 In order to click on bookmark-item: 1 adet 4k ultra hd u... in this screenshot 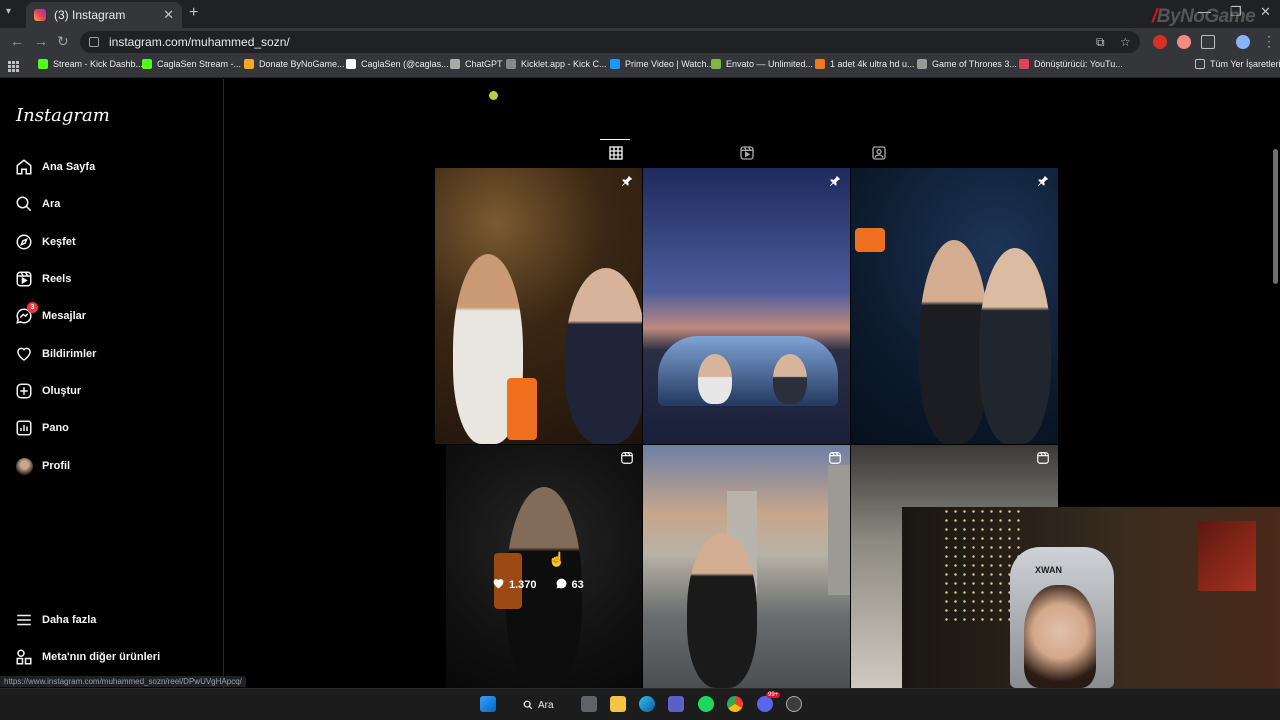, I will do `click(865, 64)`.